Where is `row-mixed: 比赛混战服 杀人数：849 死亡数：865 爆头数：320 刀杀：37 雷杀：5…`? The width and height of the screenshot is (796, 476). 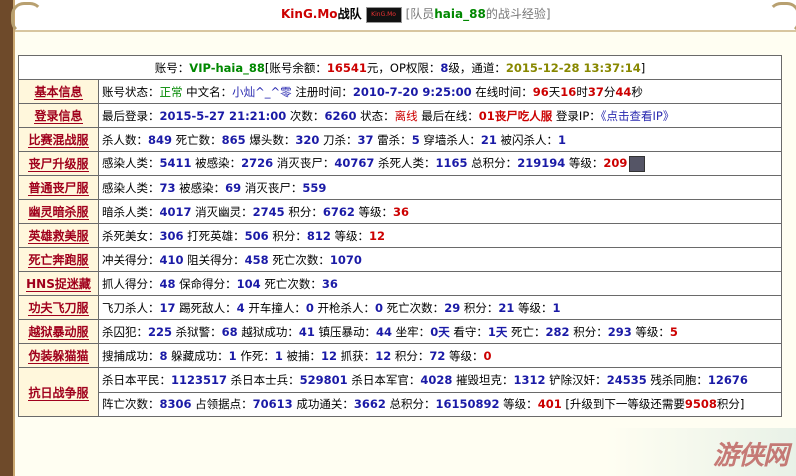 row-mixed: 比赛混战服 杀人数：849 死亡数：865 爆头数：320 刀杀：37 雷杀：5… is located at coordinates (400, 139).